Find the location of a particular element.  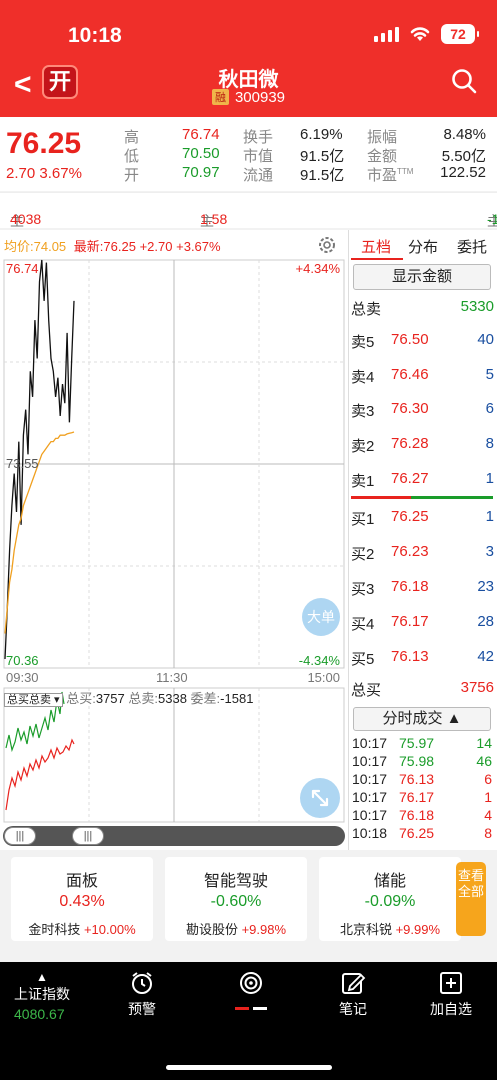

tab-notes: 笔记 is located at coordinates (353, 994).